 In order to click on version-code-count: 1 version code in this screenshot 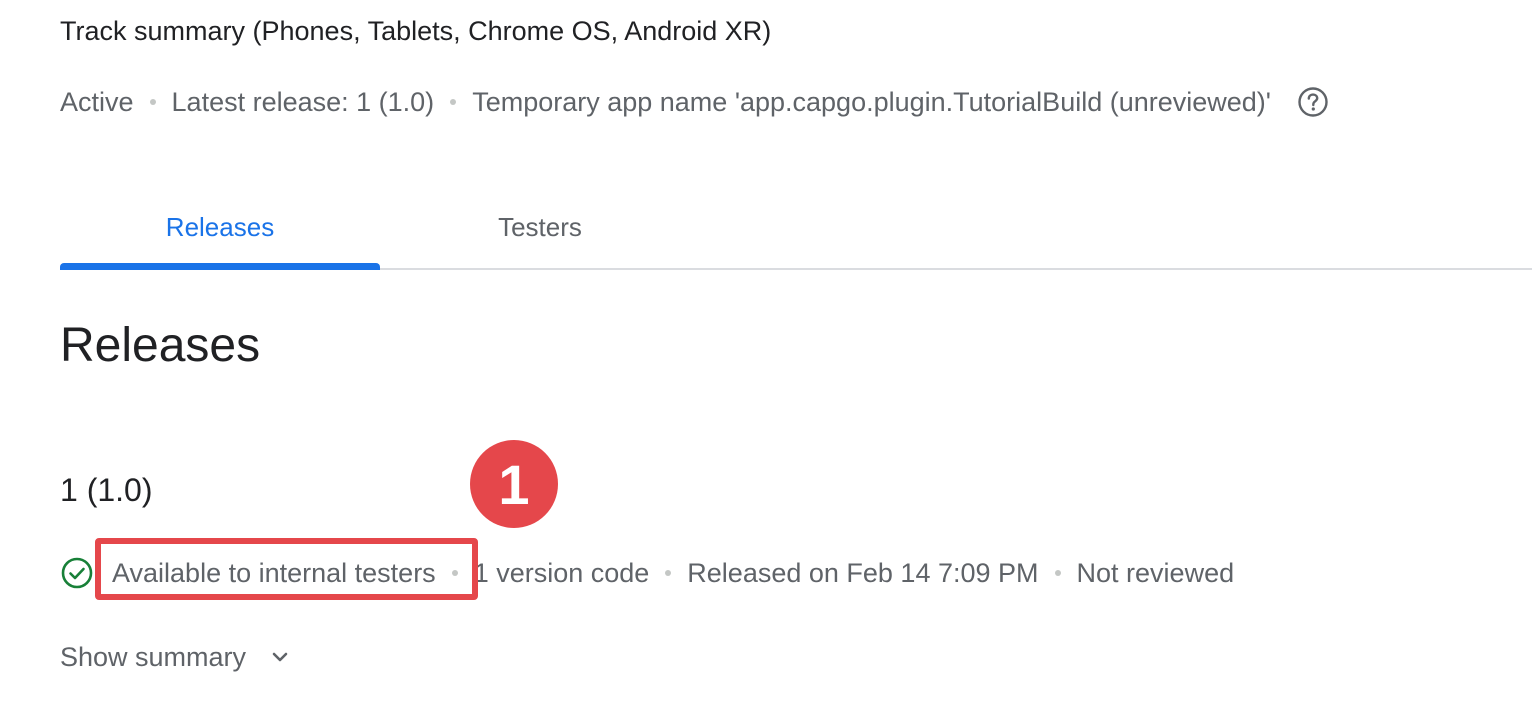, I will do `click(561, 572)`.